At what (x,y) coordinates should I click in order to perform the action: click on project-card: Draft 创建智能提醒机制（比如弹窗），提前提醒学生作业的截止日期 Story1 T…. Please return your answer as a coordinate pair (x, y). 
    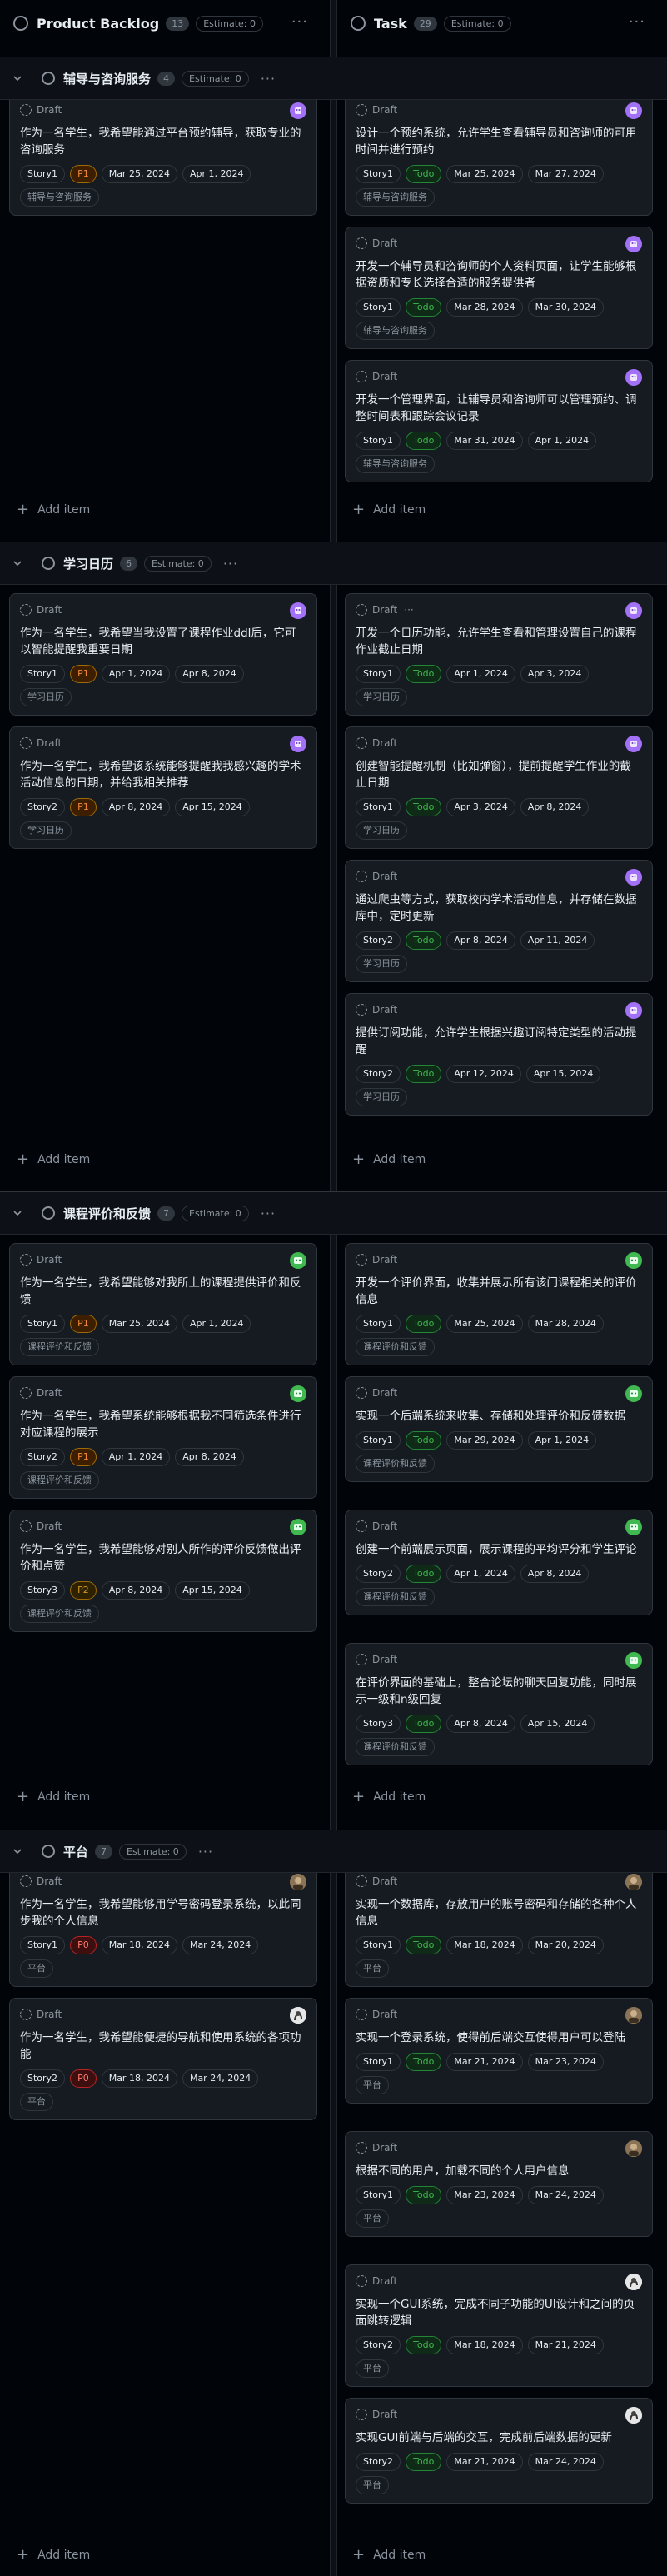
    Looking at the image, I should click on (499, 787).